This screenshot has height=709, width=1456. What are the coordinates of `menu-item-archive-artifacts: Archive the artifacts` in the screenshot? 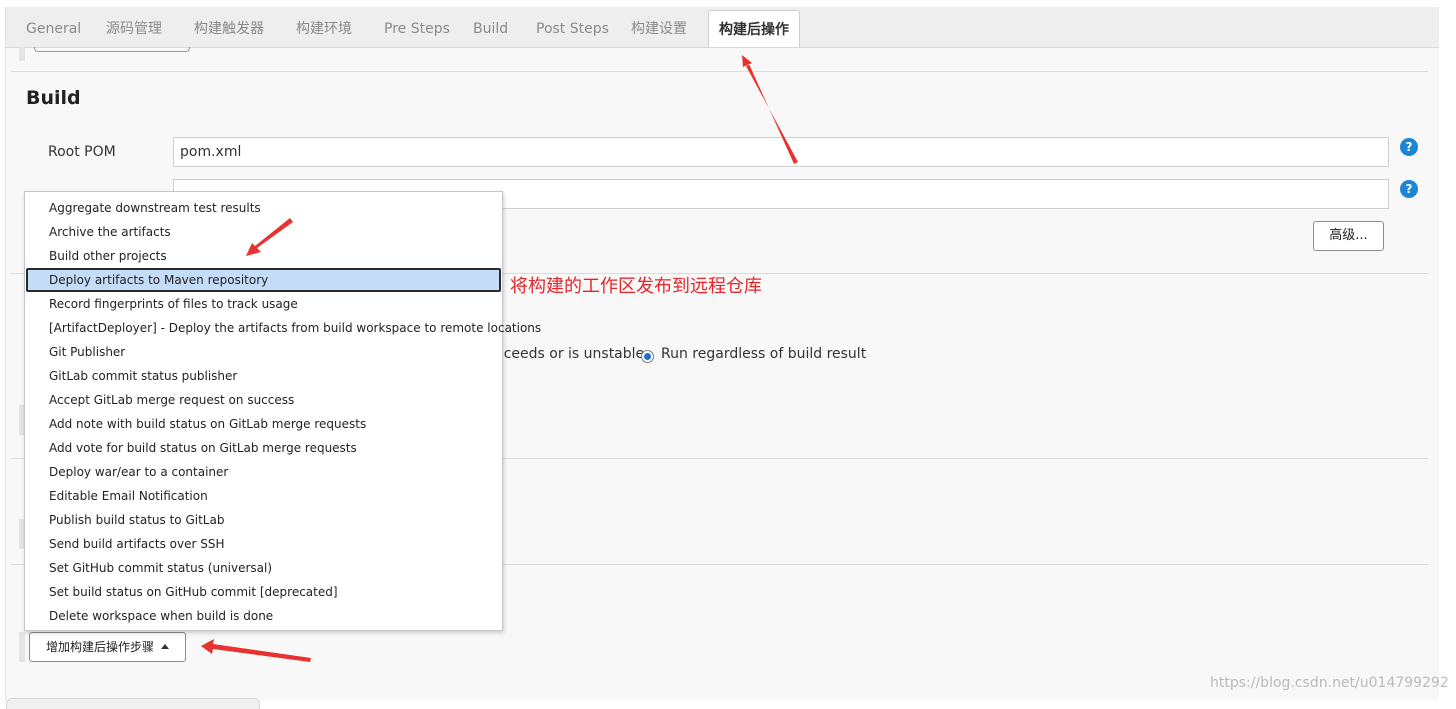 It's located at (263, 232).